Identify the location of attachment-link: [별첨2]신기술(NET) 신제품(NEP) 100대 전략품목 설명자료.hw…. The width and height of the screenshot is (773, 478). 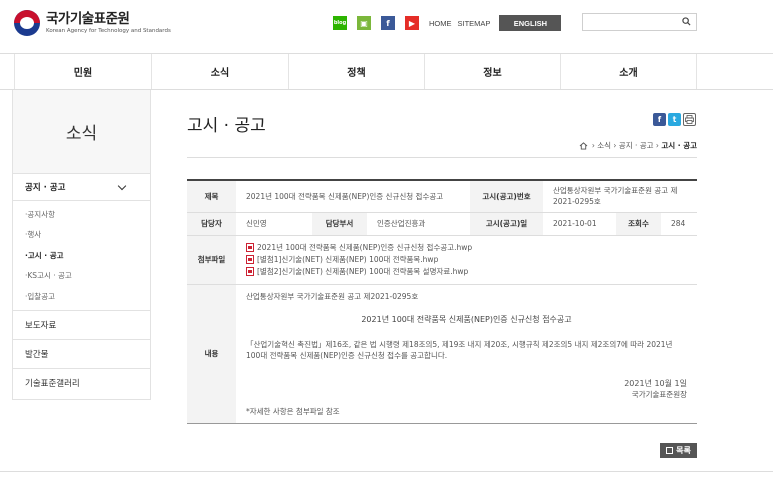
(466, 272).